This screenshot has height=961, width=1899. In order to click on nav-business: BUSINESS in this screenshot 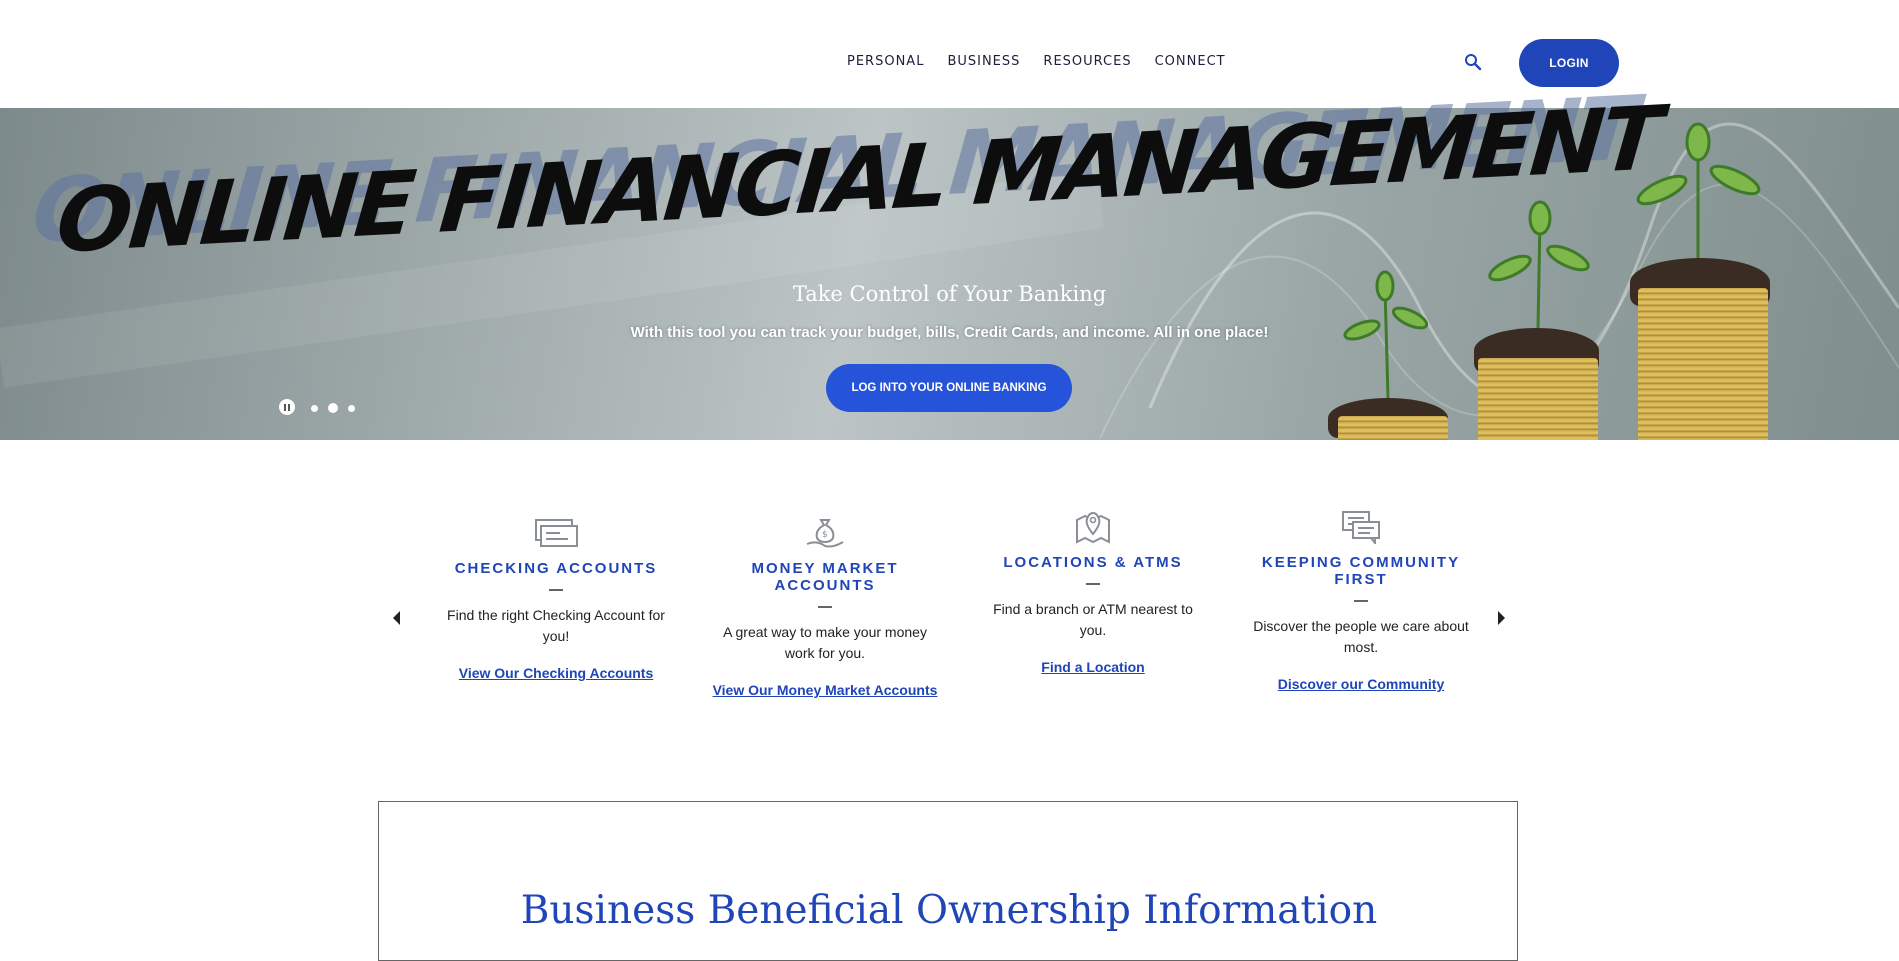, I will do `click(983, 61)`.